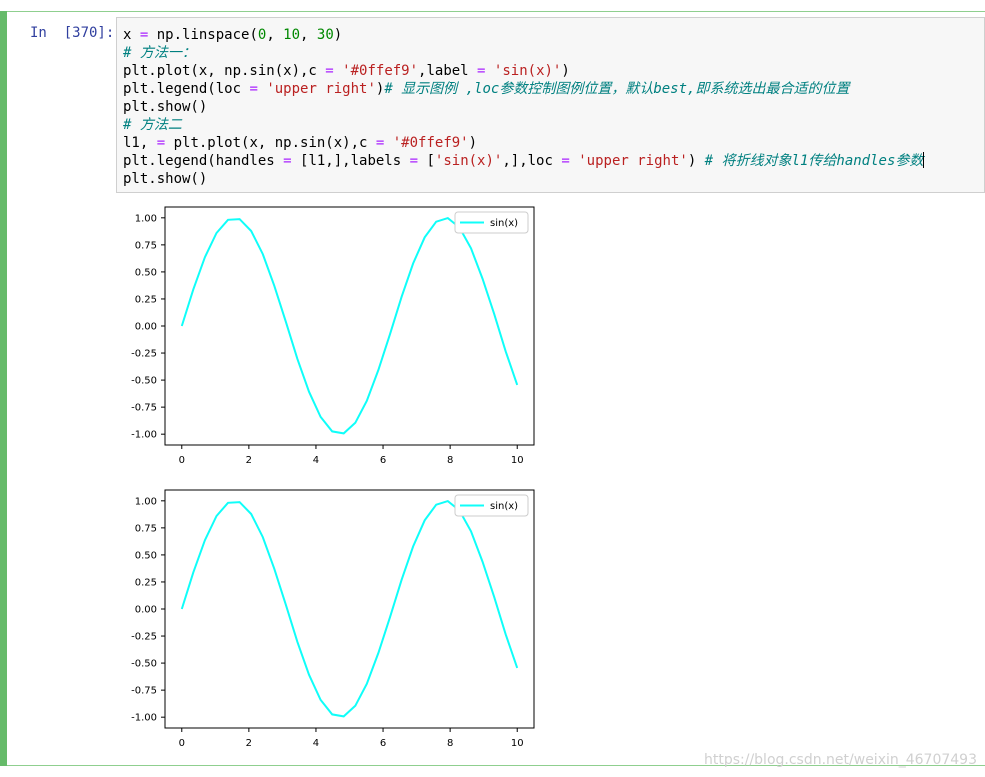 The height and width of the screenshot is (777, 985). What do you see at coordinates (203, 161) in the screenshot?
I see `code-token: plt.legend(handles` at bounding box center [203, 161].